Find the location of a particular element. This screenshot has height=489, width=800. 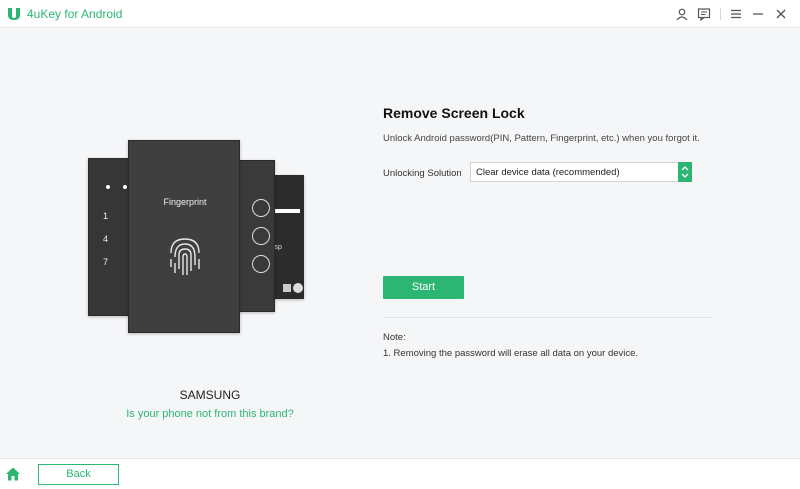

fingerprint-label: Fingerprint is located at coordinates (185, 202).